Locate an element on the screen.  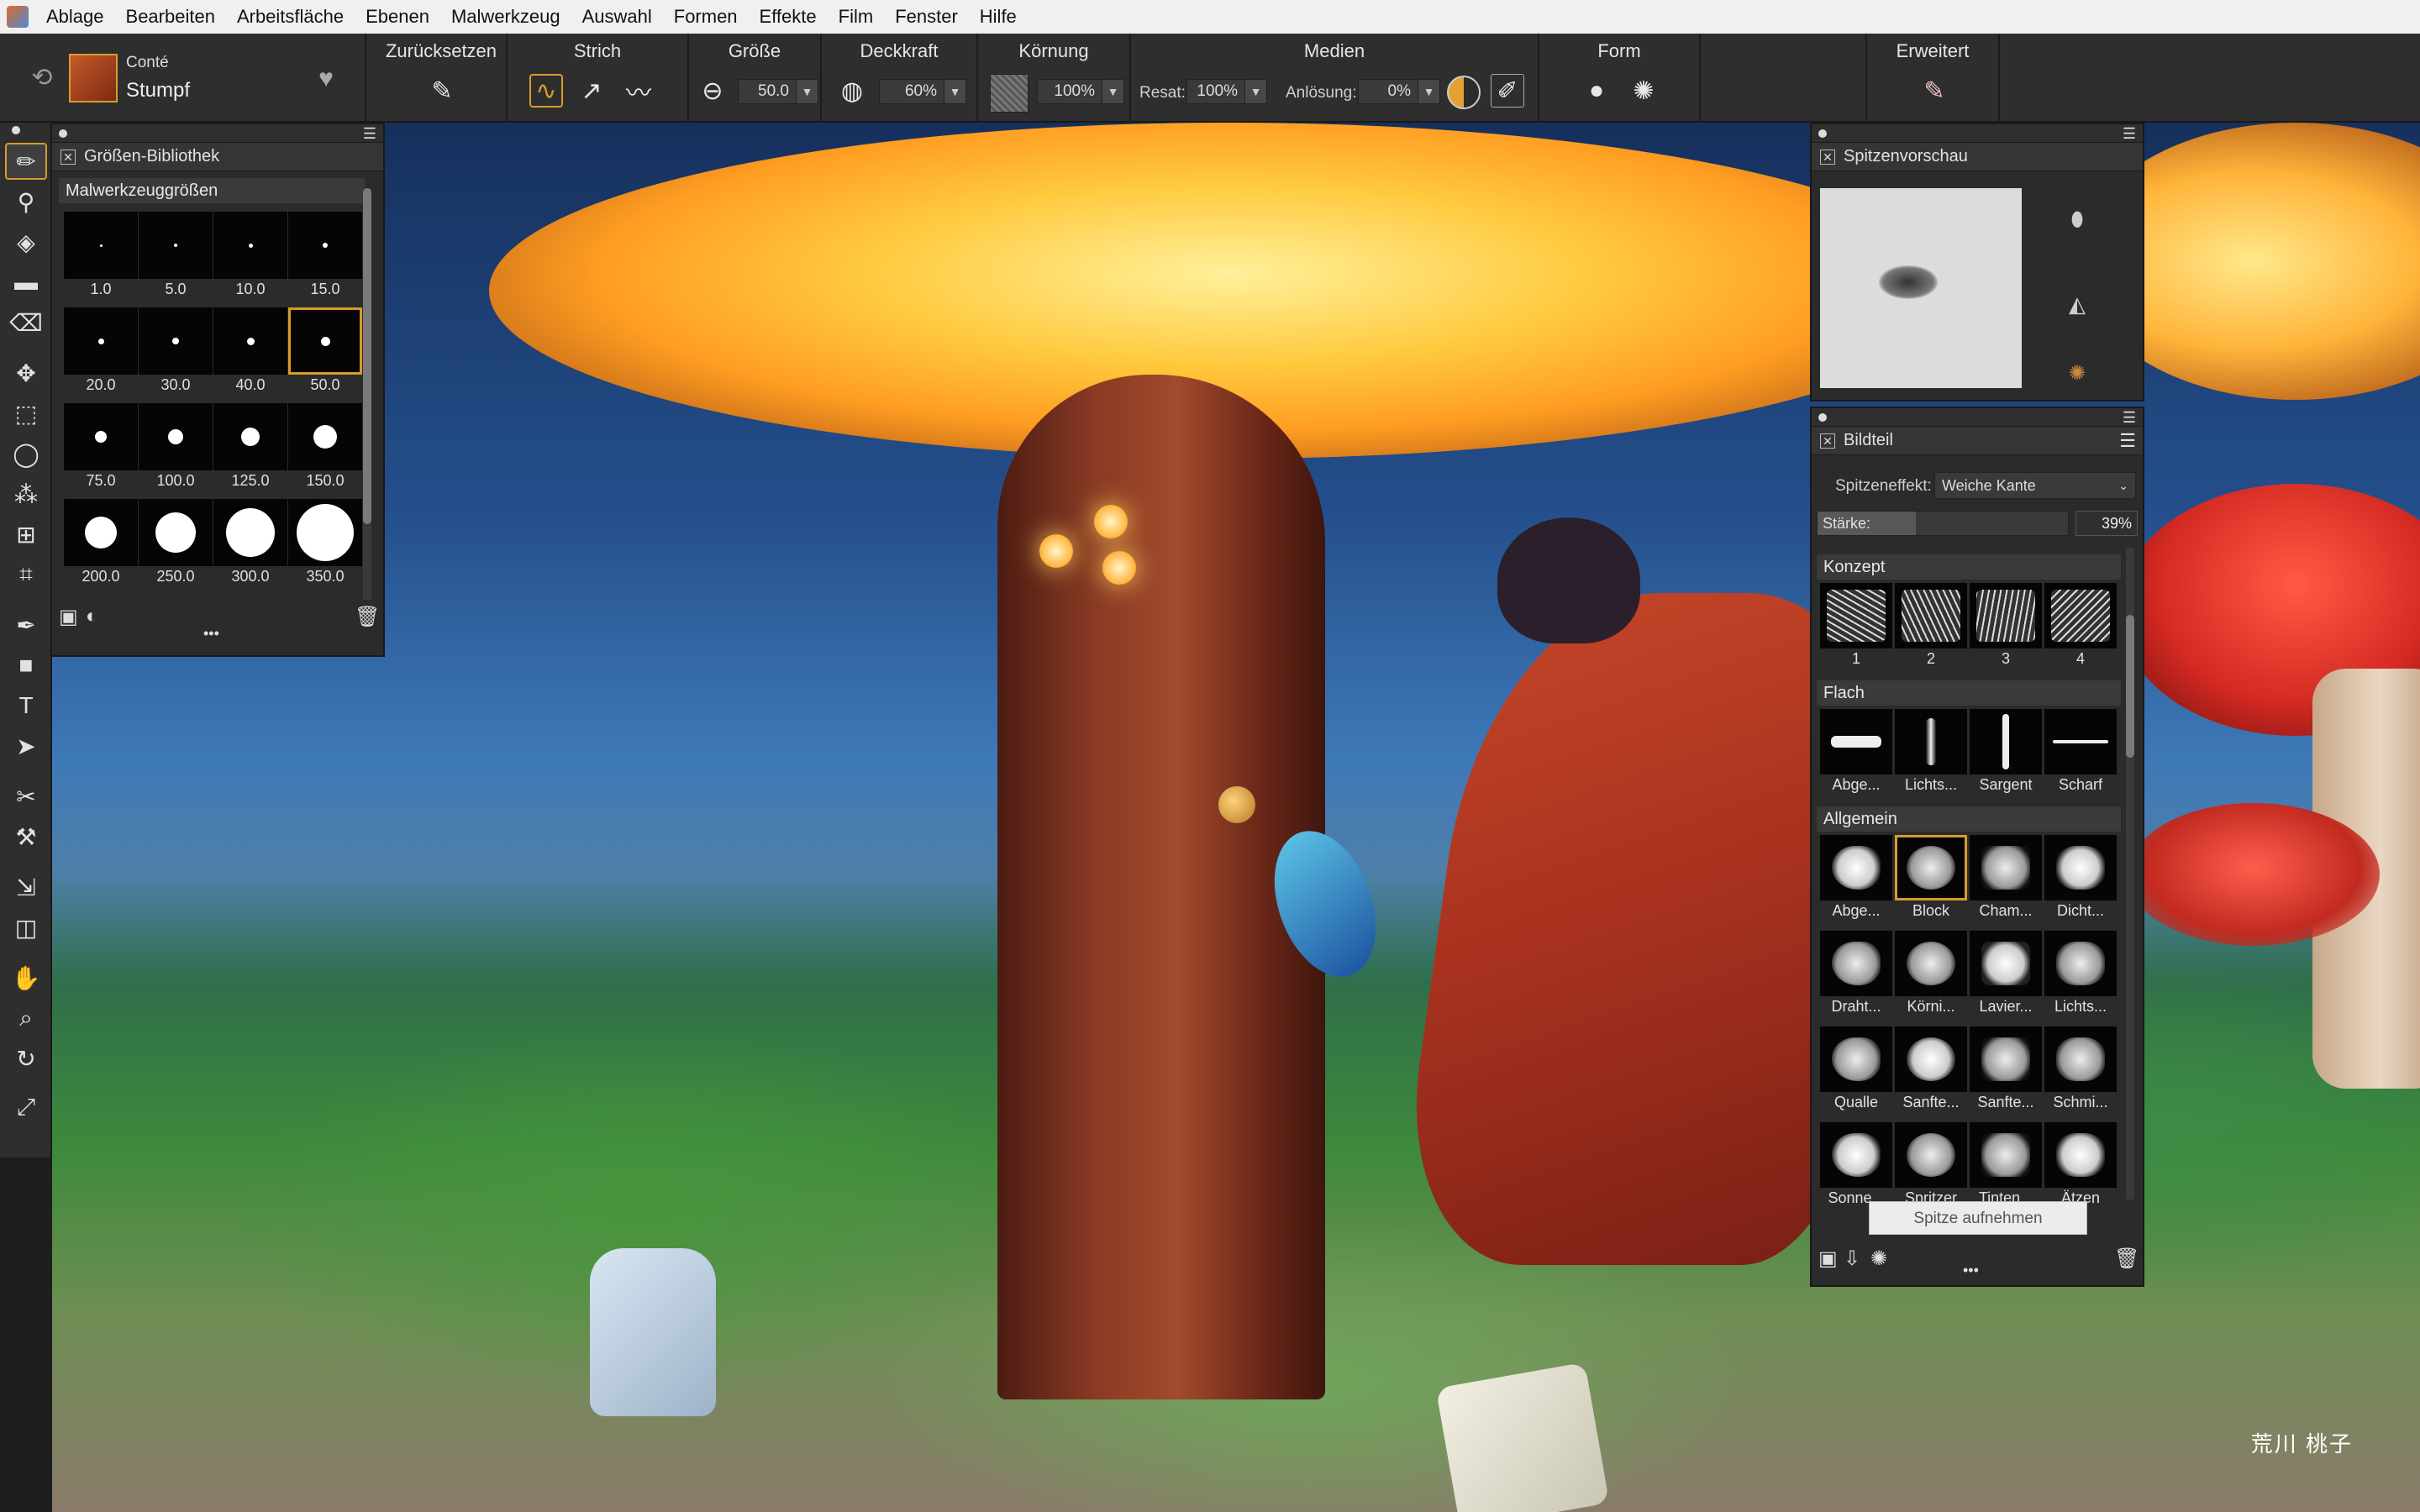
mirror-tool-icon: ⇲ is located at coordinates (26, 887).